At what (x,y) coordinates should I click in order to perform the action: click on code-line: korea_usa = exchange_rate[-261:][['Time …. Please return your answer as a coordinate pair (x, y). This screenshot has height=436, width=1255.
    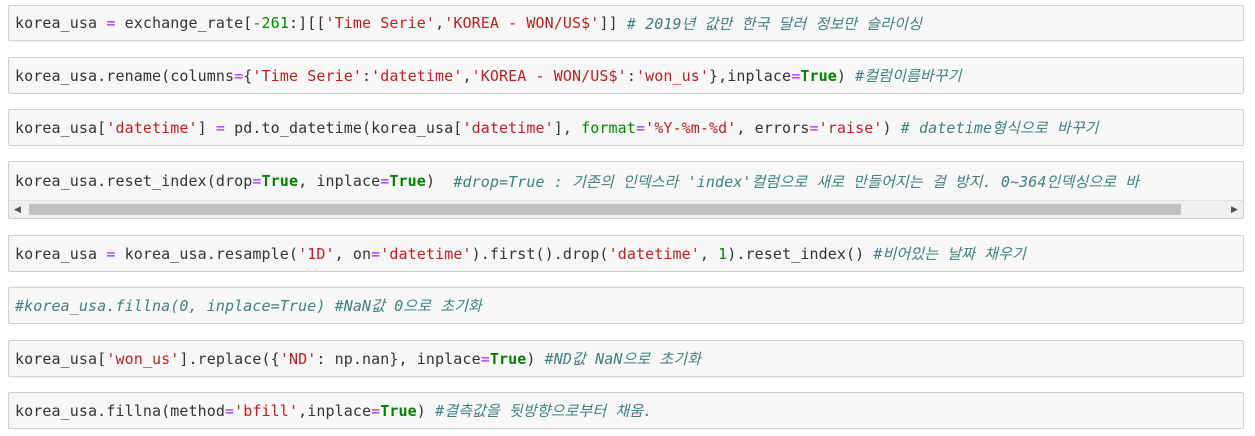
    Looking at the image, I should click on (468, 23).